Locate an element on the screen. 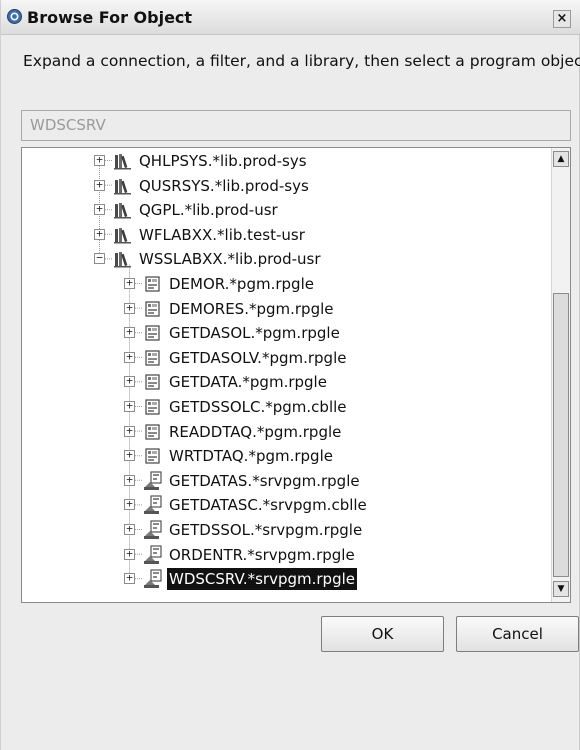  cancel-button: Cancel is located at coordinates (517, 634).